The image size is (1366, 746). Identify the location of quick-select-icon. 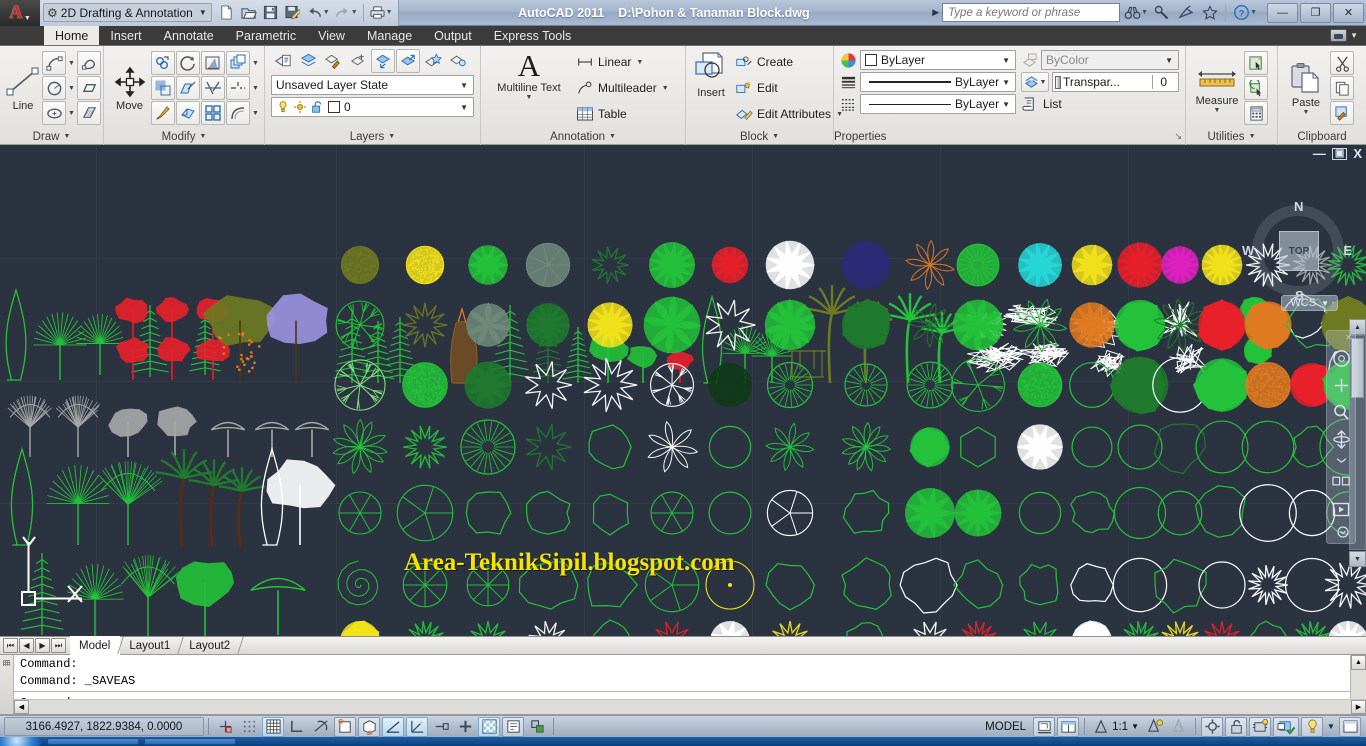
(1256, 63).